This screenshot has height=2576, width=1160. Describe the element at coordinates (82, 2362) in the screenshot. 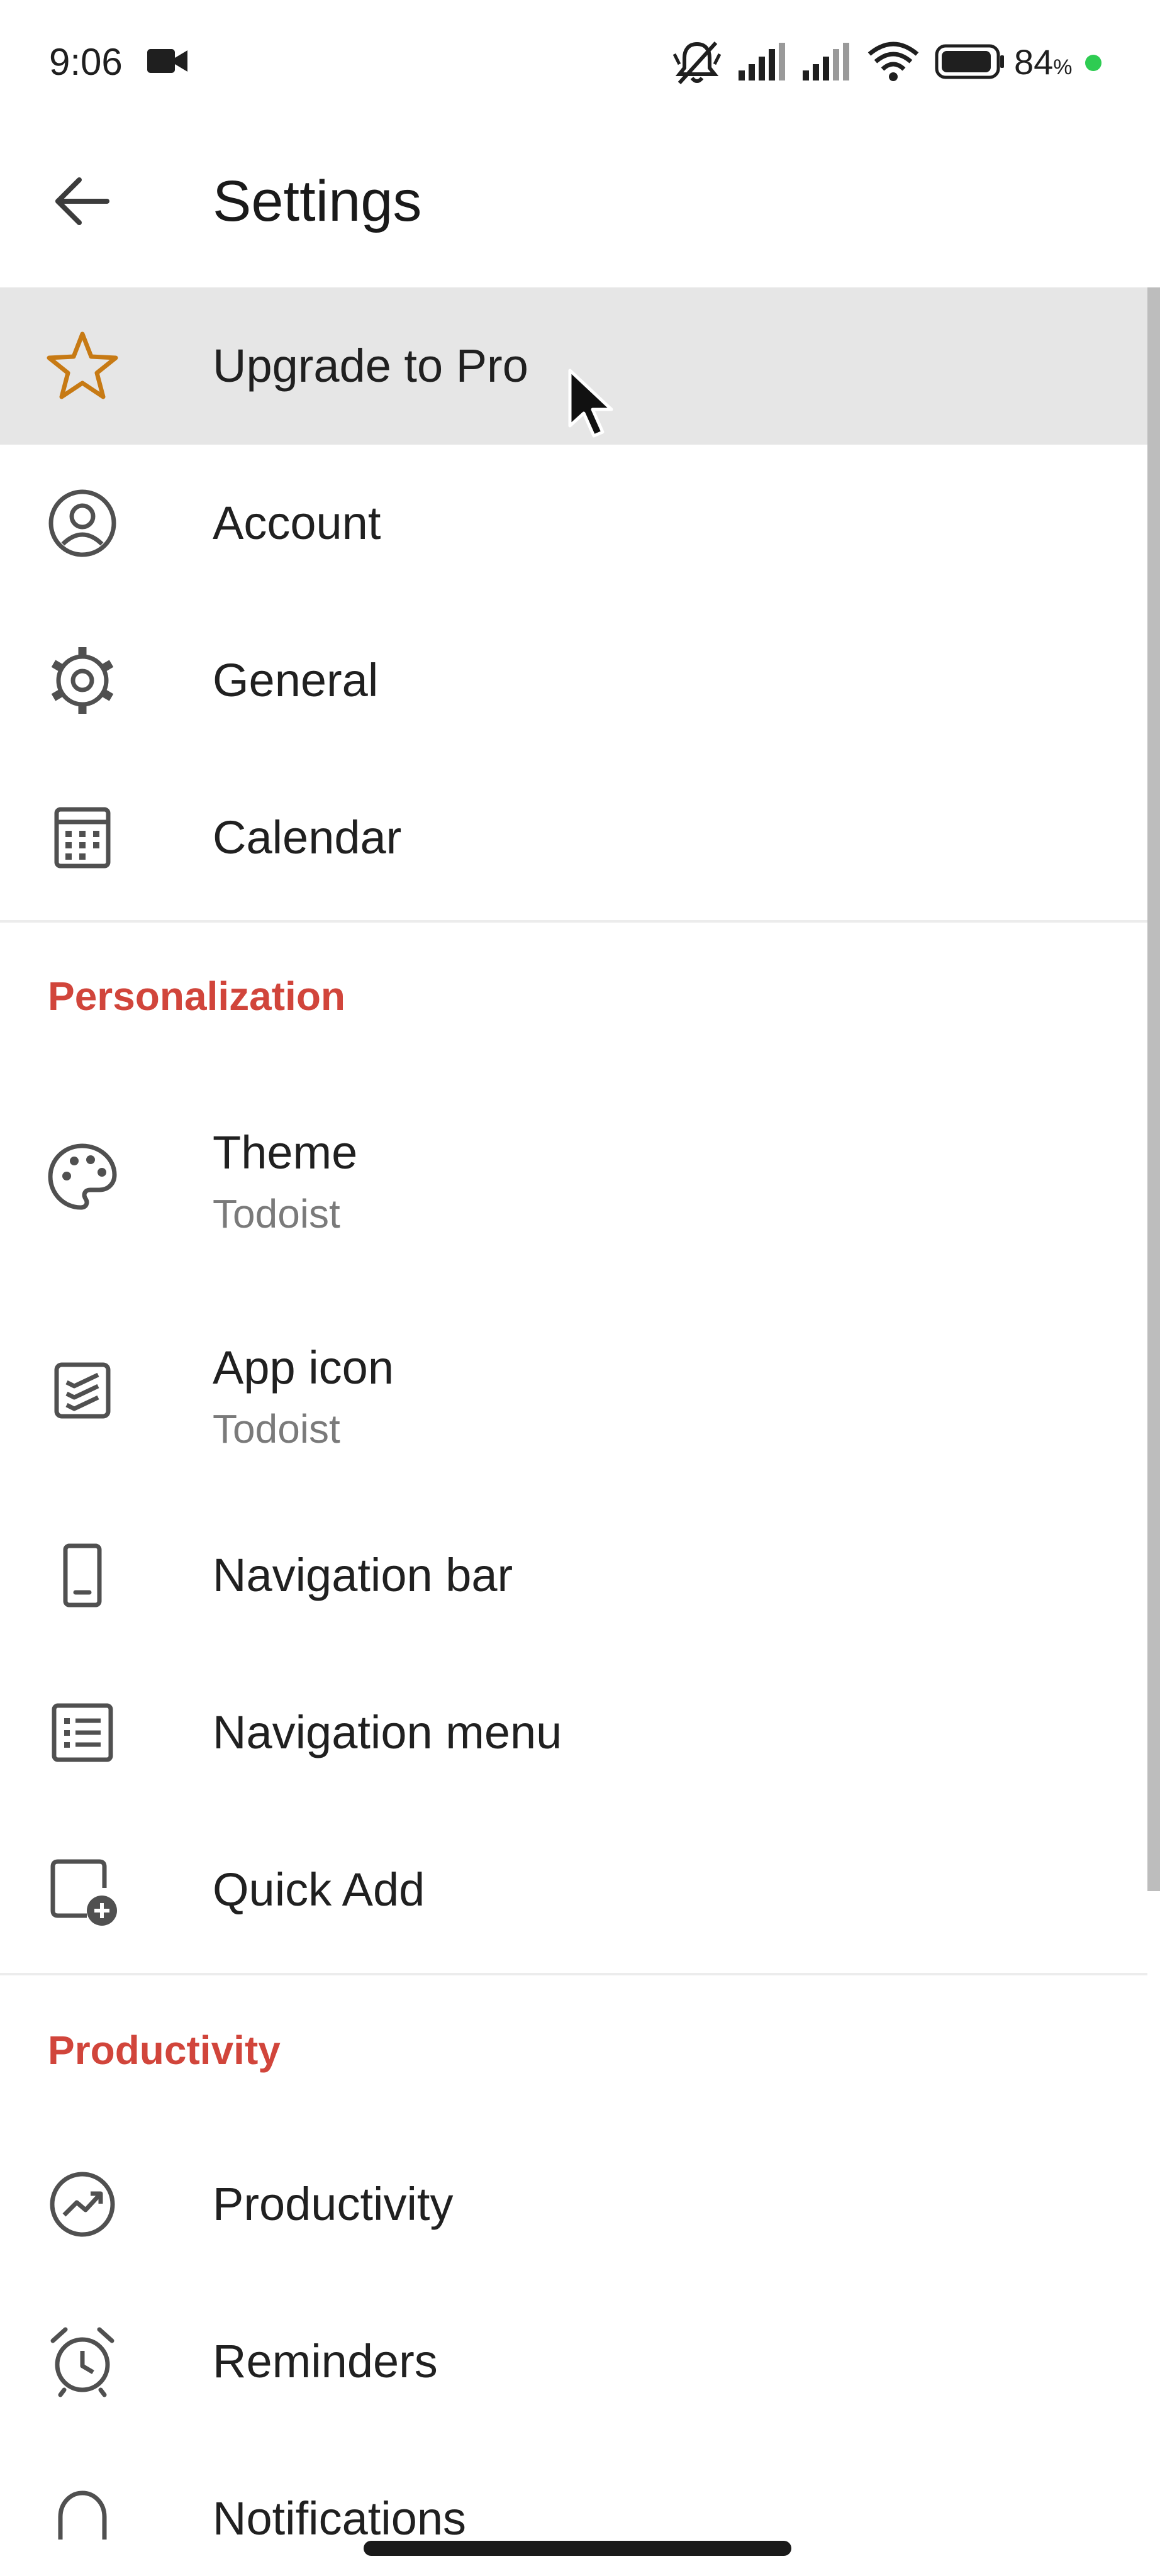

I see `alarm-icon` at that location.